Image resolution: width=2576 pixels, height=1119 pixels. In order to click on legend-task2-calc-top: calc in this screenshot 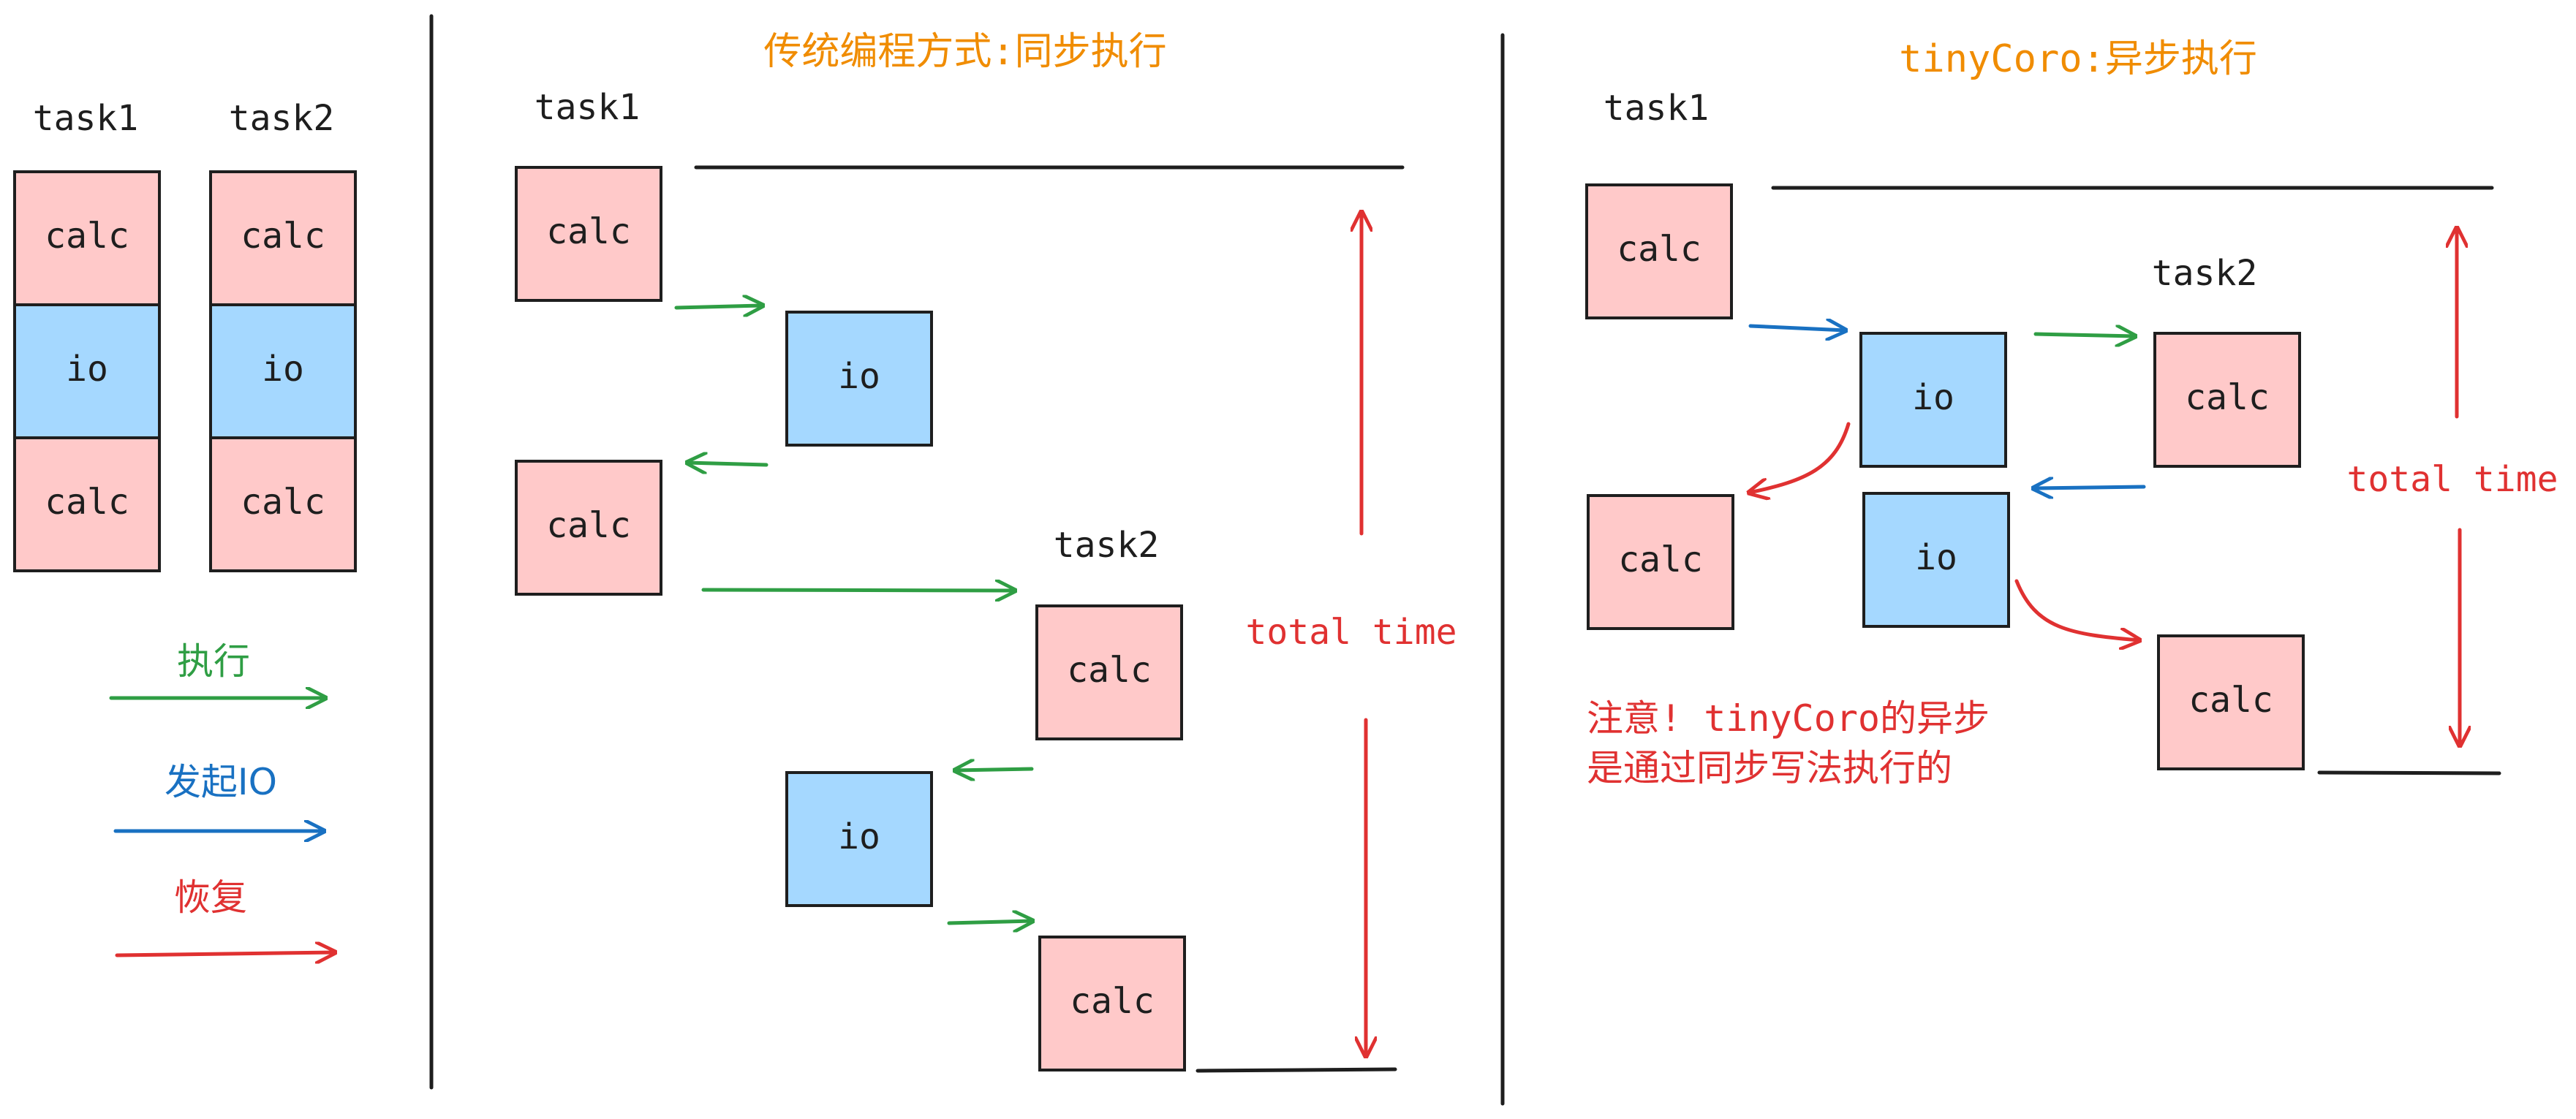, I will do `click(283, 238)`.